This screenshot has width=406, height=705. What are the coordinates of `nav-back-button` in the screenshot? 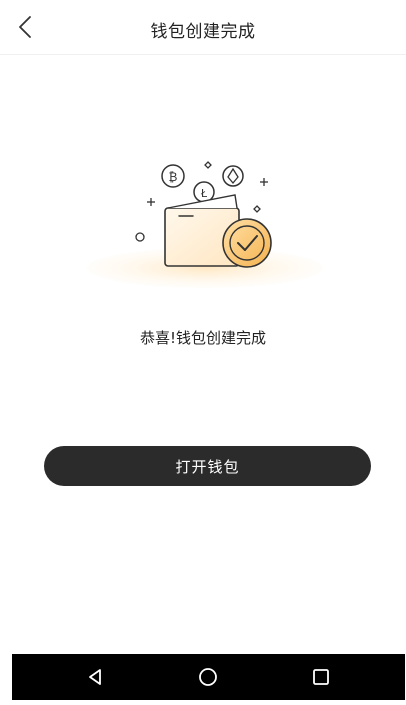 It's located at (95, 677).